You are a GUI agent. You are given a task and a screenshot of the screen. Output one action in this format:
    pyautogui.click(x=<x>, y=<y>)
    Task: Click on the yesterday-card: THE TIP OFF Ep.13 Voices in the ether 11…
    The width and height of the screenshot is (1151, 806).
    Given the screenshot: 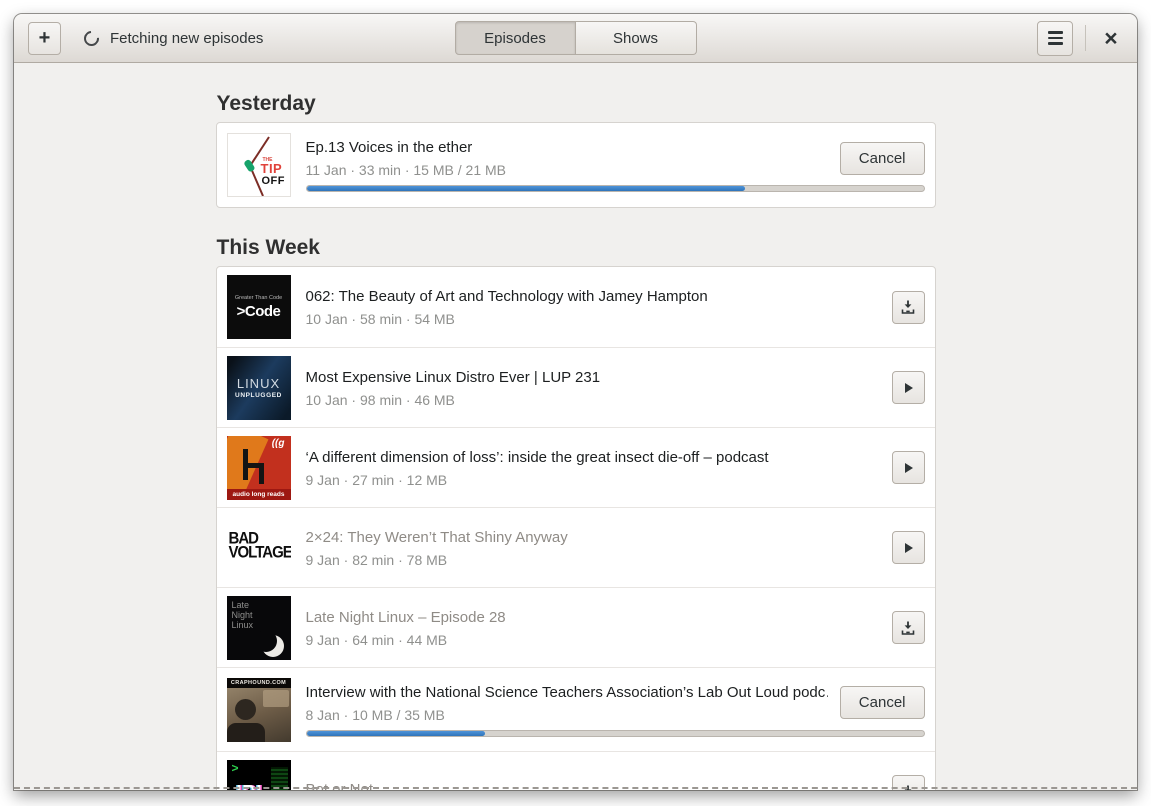 What is the action you would take?
    pyautogui.click(x=575, y=165)
    